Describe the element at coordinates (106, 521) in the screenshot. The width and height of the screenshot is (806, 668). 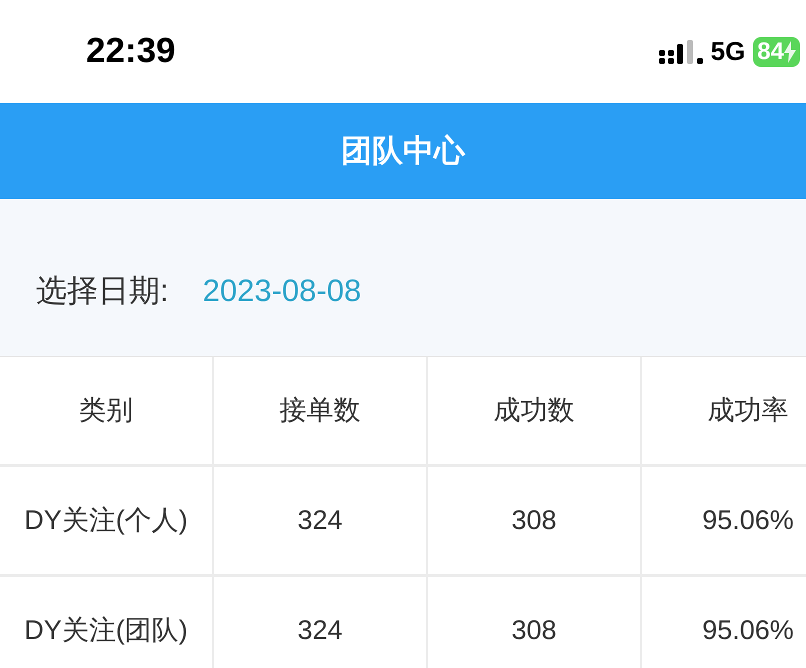
I see `table-cell-text: DY关注(个人)` at that location.